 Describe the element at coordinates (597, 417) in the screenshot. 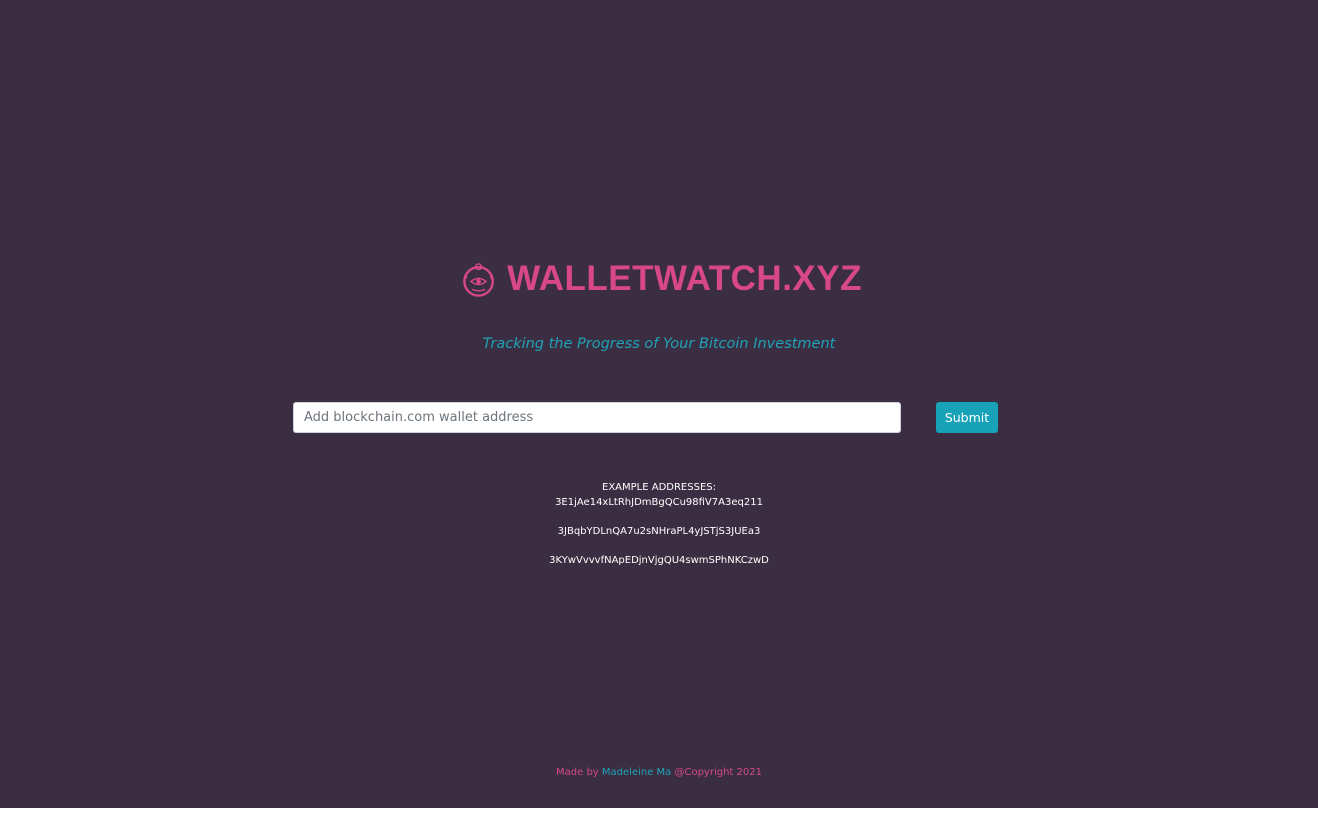

I see `wallet-address-input` at that location.